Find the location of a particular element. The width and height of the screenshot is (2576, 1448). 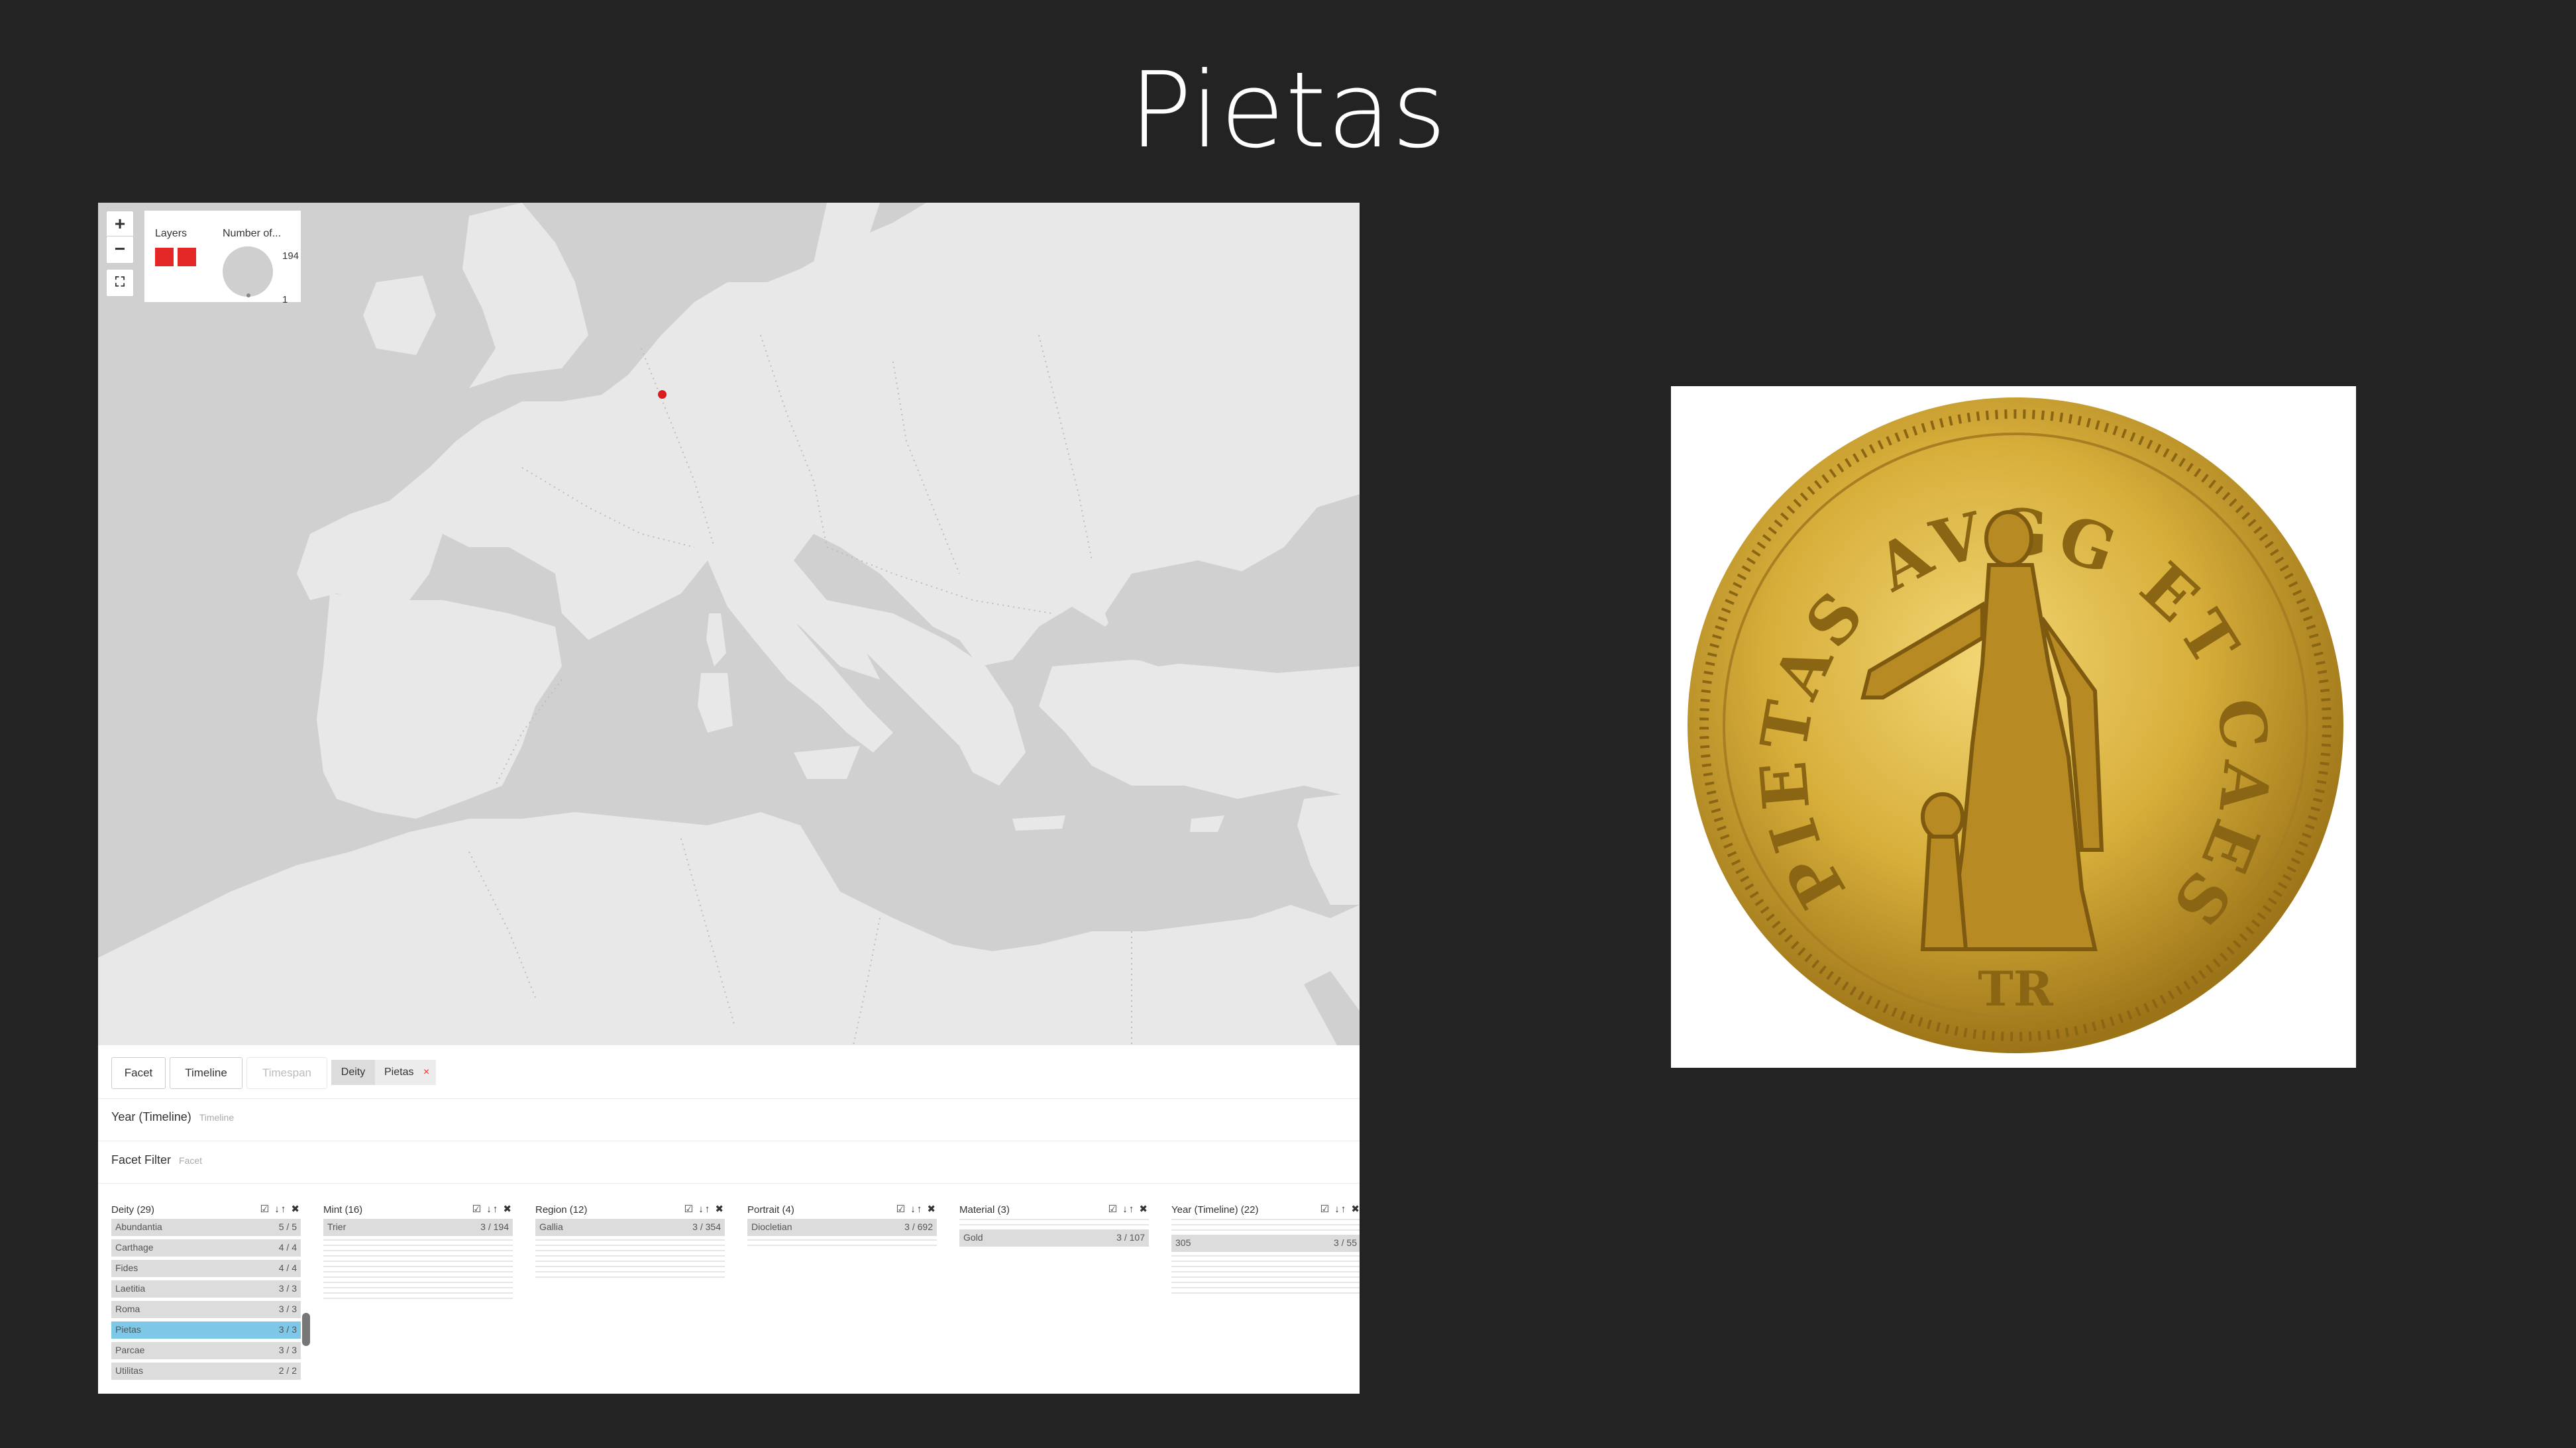

facet-row: Laetitia 3 / 3 is located at coordinates (206, 1289).